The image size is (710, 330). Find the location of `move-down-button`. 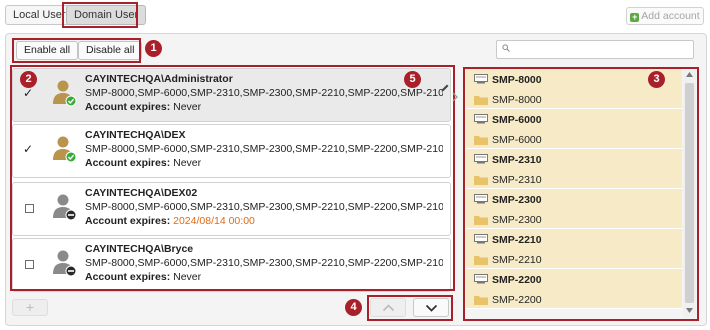

move-down-button is located at coordinates (431, 307).